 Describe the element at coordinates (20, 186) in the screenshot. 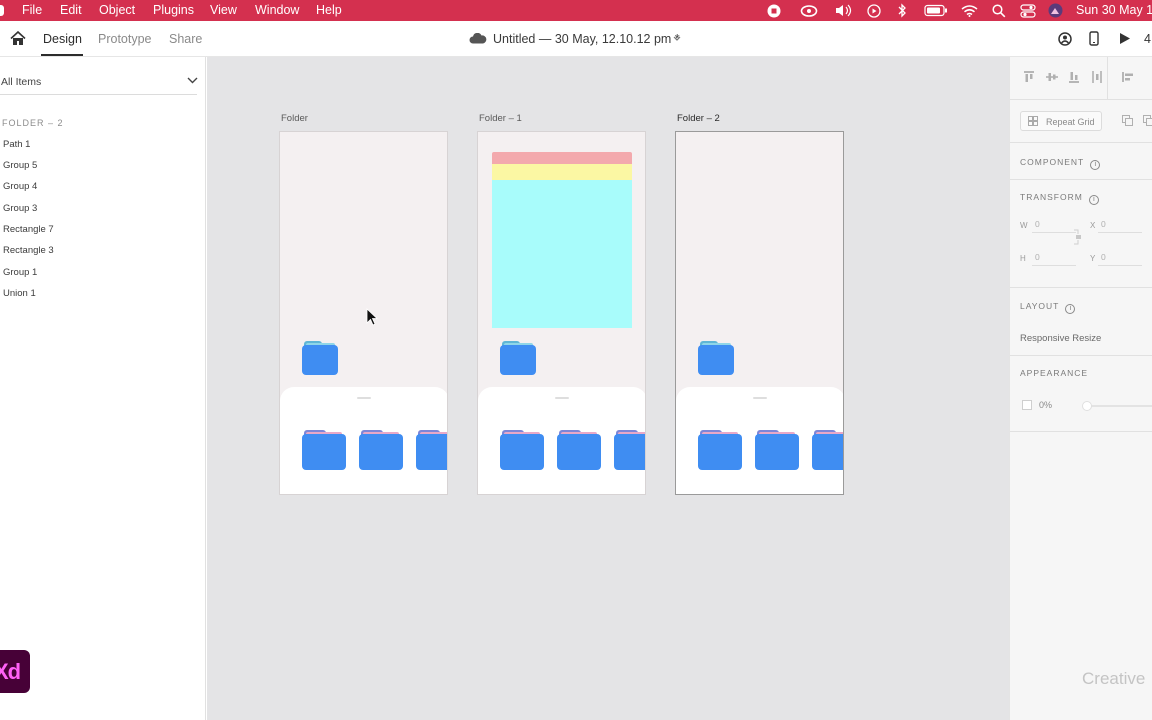

I see `layer-item: Group 4` at that location.